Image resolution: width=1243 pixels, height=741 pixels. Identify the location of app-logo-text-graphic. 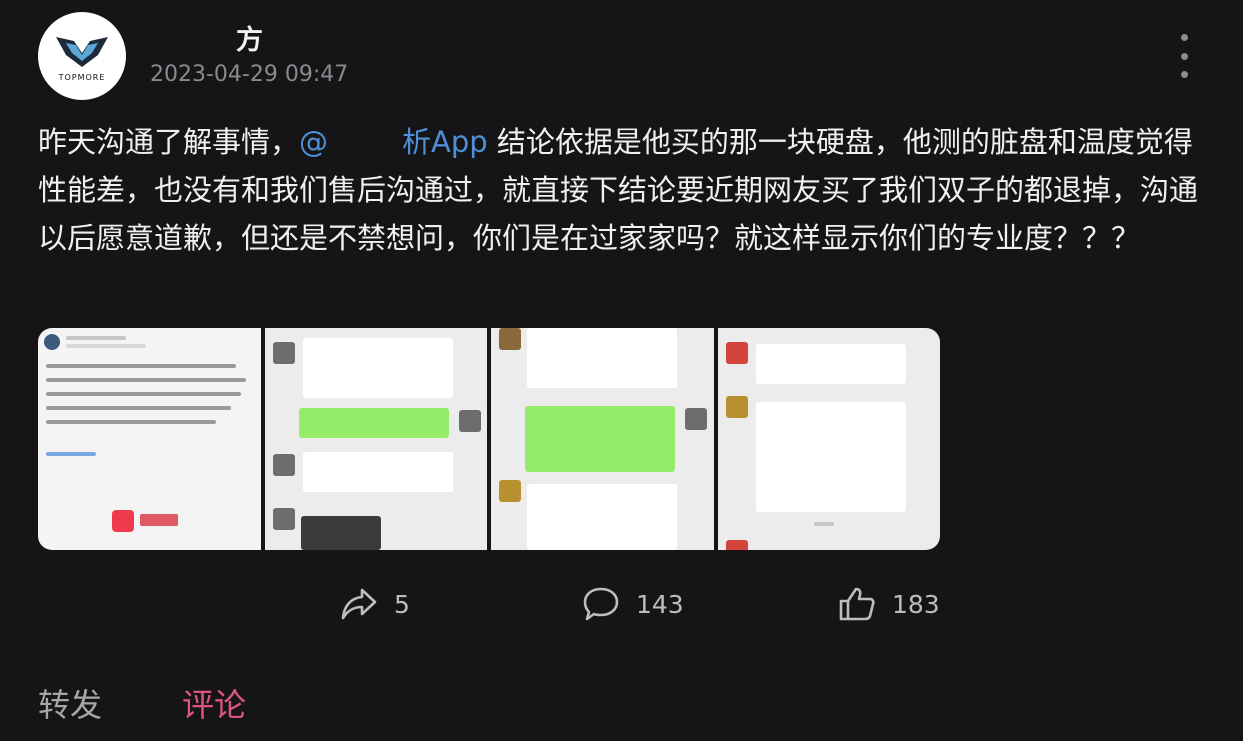
(159, 520).